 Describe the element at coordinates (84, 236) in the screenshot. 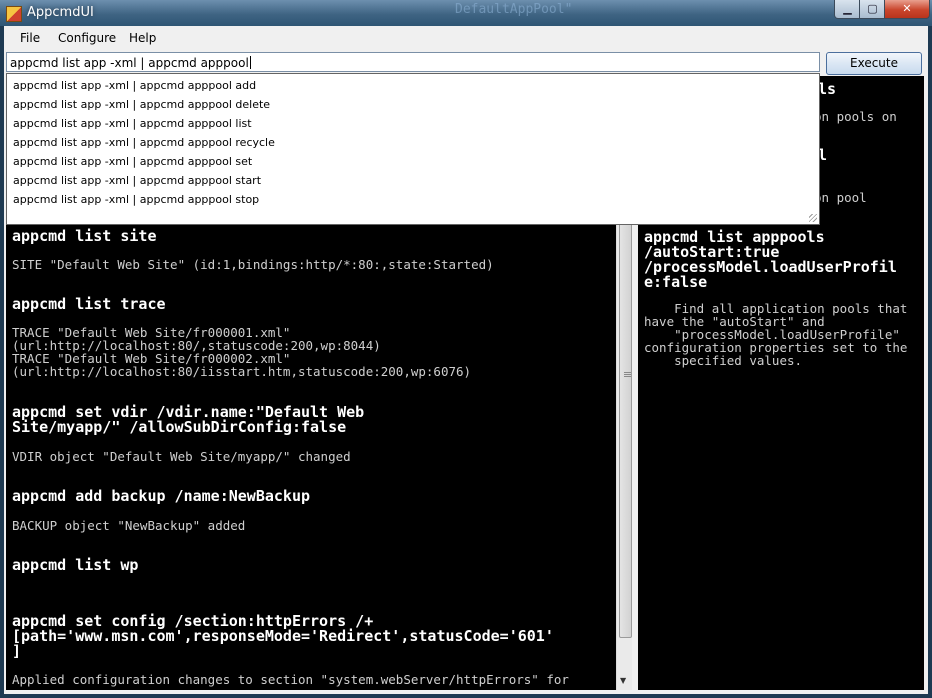

I see `output-command: appcmd list site` at that location.